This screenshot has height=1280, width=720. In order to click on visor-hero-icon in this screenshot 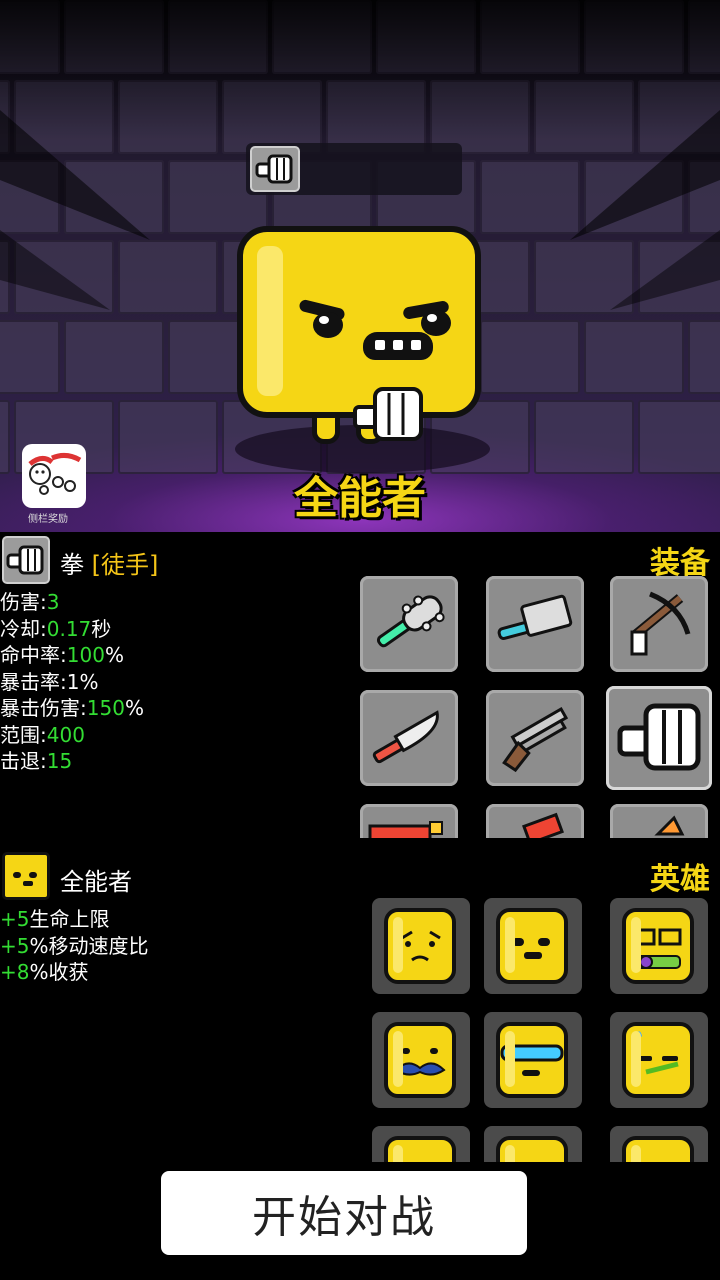, I will do `click(533, 1060)`.